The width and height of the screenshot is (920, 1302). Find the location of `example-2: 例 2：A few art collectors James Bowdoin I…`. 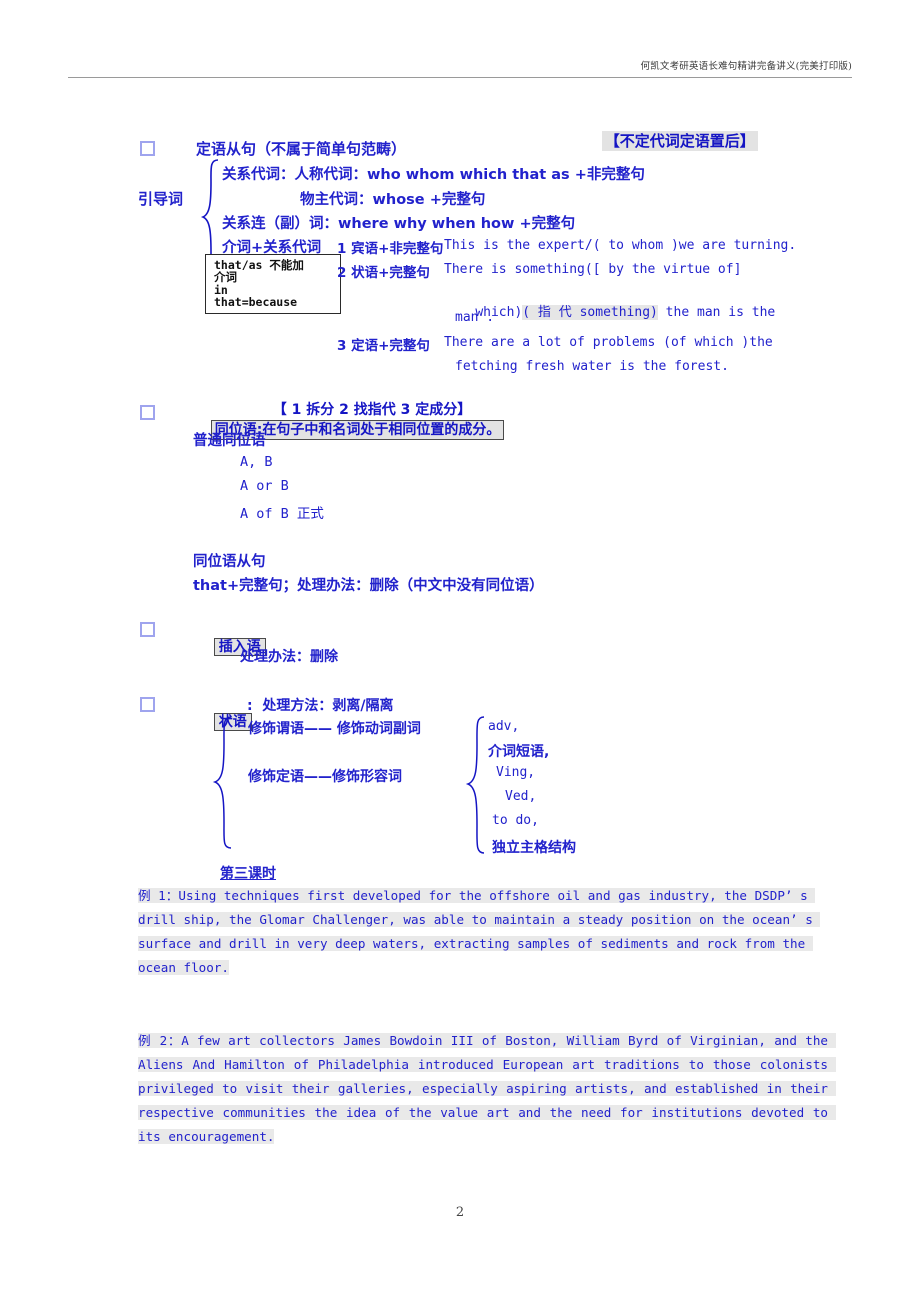

example-2: 例 2：A few art collectors James Bowdoin I… is located at coordinates (487, 1089).